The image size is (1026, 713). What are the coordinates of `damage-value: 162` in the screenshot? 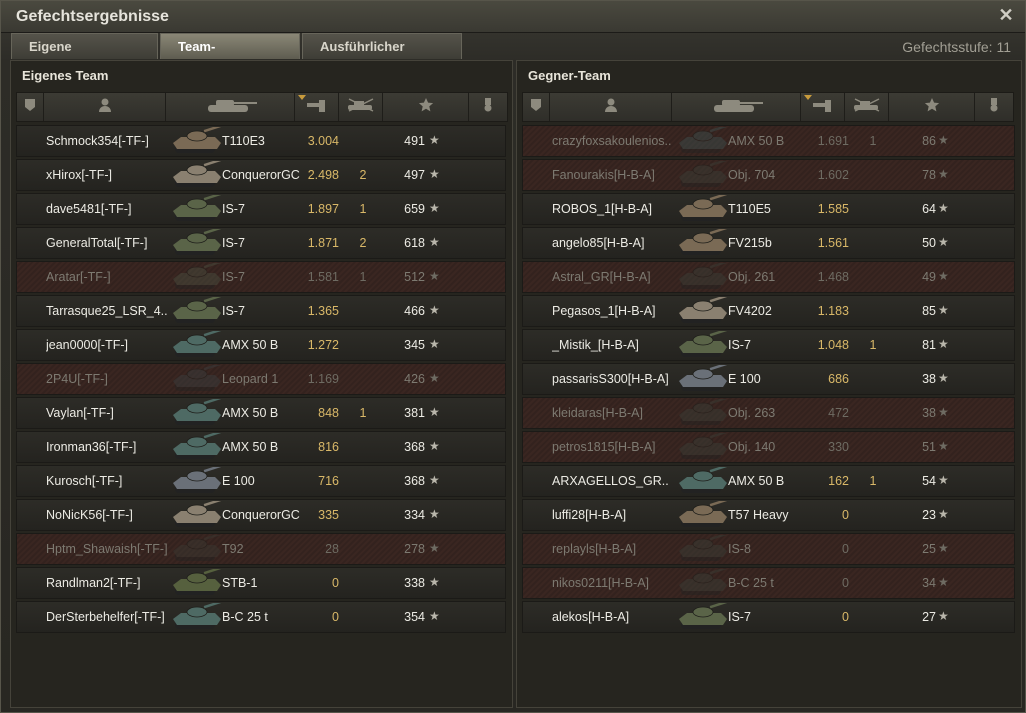 It's located at (838, 481).